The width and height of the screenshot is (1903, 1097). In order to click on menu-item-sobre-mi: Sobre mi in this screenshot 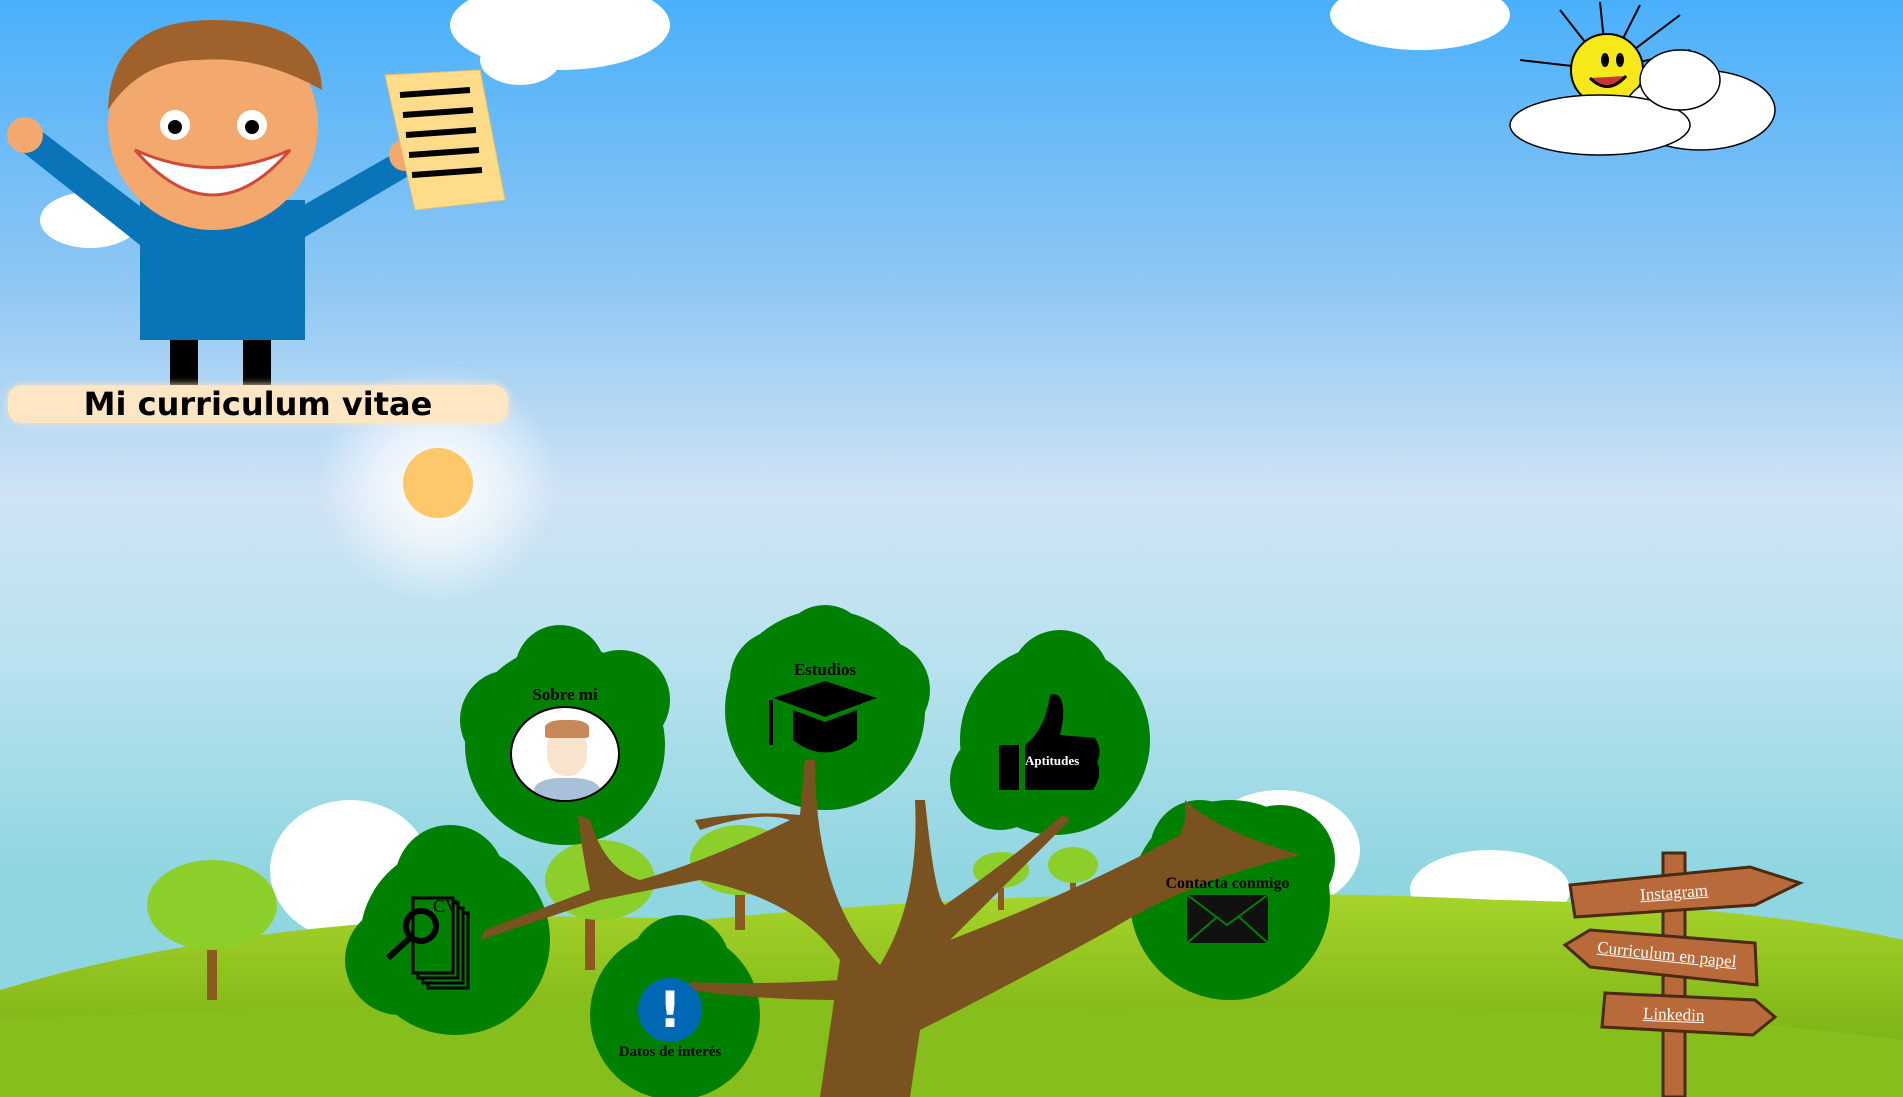, I will do `click(565, 745)`.